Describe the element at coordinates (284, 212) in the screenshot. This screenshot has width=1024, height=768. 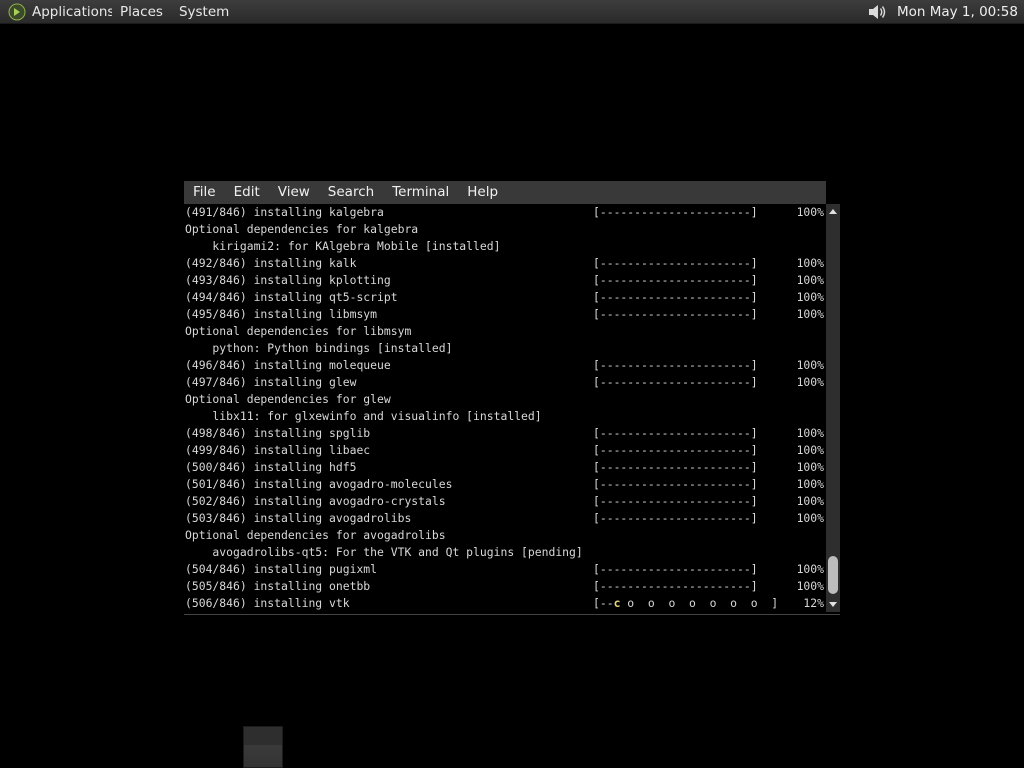
I see `terminal-line-text: (491/846) installing kalgebra` at that location.